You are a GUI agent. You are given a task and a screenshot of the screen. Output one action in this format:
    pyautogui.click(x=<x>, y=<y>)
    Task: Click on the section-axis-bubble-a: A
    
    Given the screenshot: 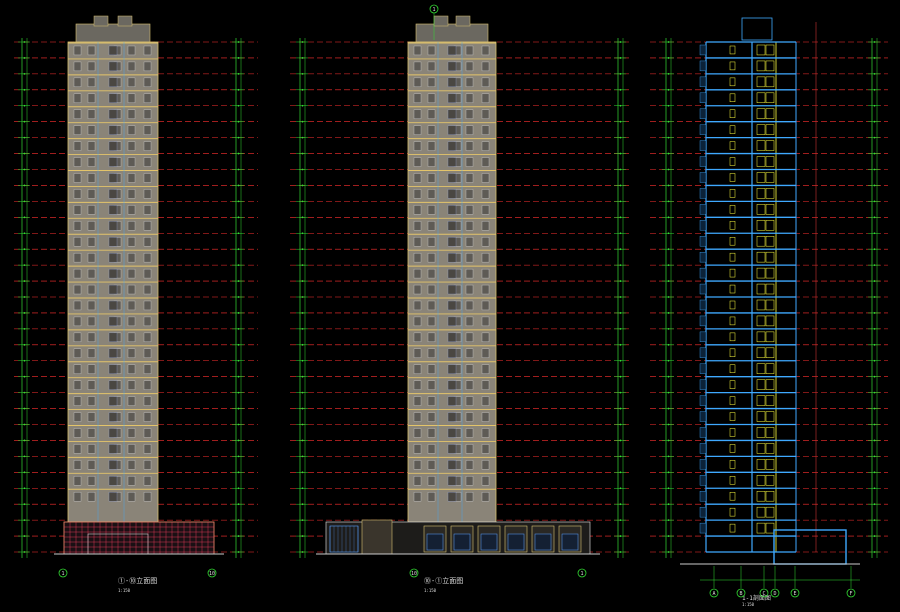 What is the action you would take?
    pyautogui.click(x=714, y=593)
    